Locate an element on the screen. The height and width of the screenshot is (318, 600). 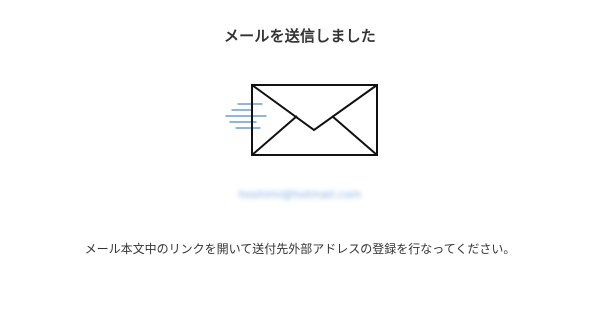
dialog-title: メールを送信しました is located at coordinates (299, 36).